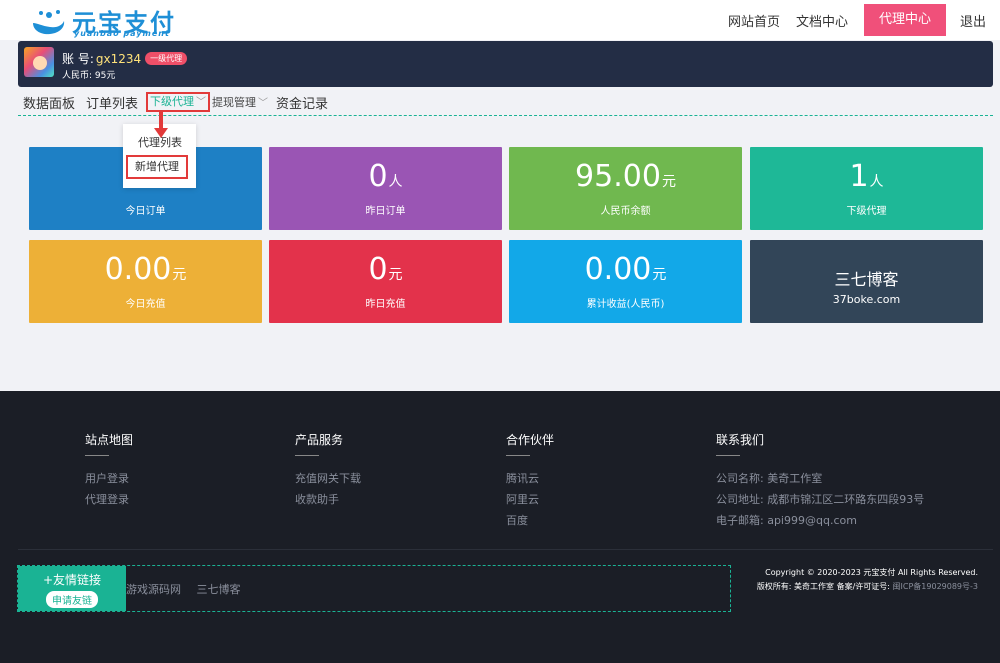 This screenshot has height=663, width=1000. What do you see at coordinates (385, 211) in the screenshot?
I see `stat-label: 昨日订单` at bounding box center [385, 211].